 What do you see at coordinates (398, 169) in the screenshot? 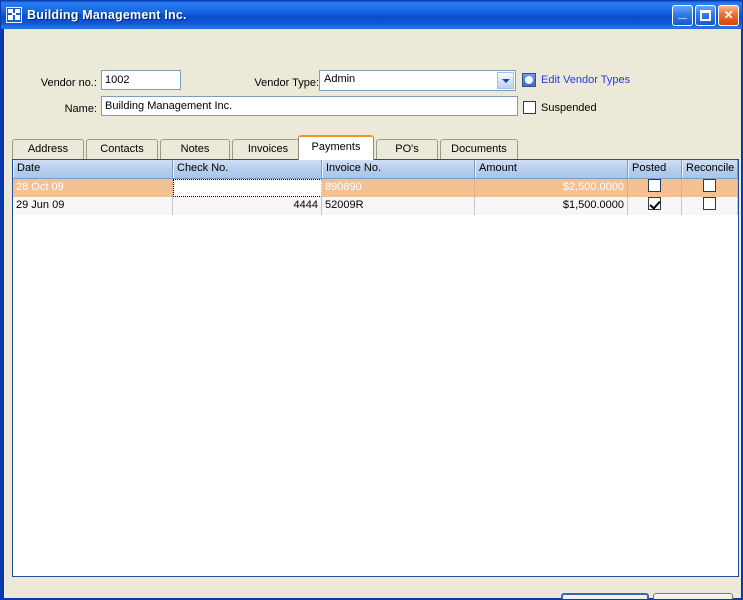
I see `column-header-invoice-no: Invoice No.` at bounding box center [398, 169].